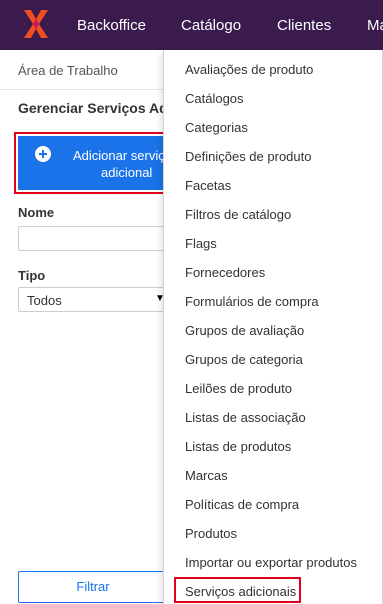  What do you see at coordinates (206, 475) in the screenshot?
I see `menu-item-marcas: Marcas` at bounding box center [206, 475].